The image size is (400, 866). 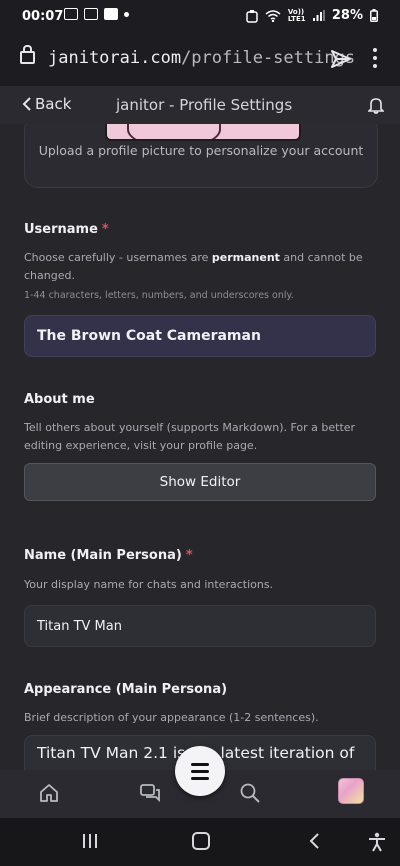 I want to click on lock-icon, so click(x=27, y=54).